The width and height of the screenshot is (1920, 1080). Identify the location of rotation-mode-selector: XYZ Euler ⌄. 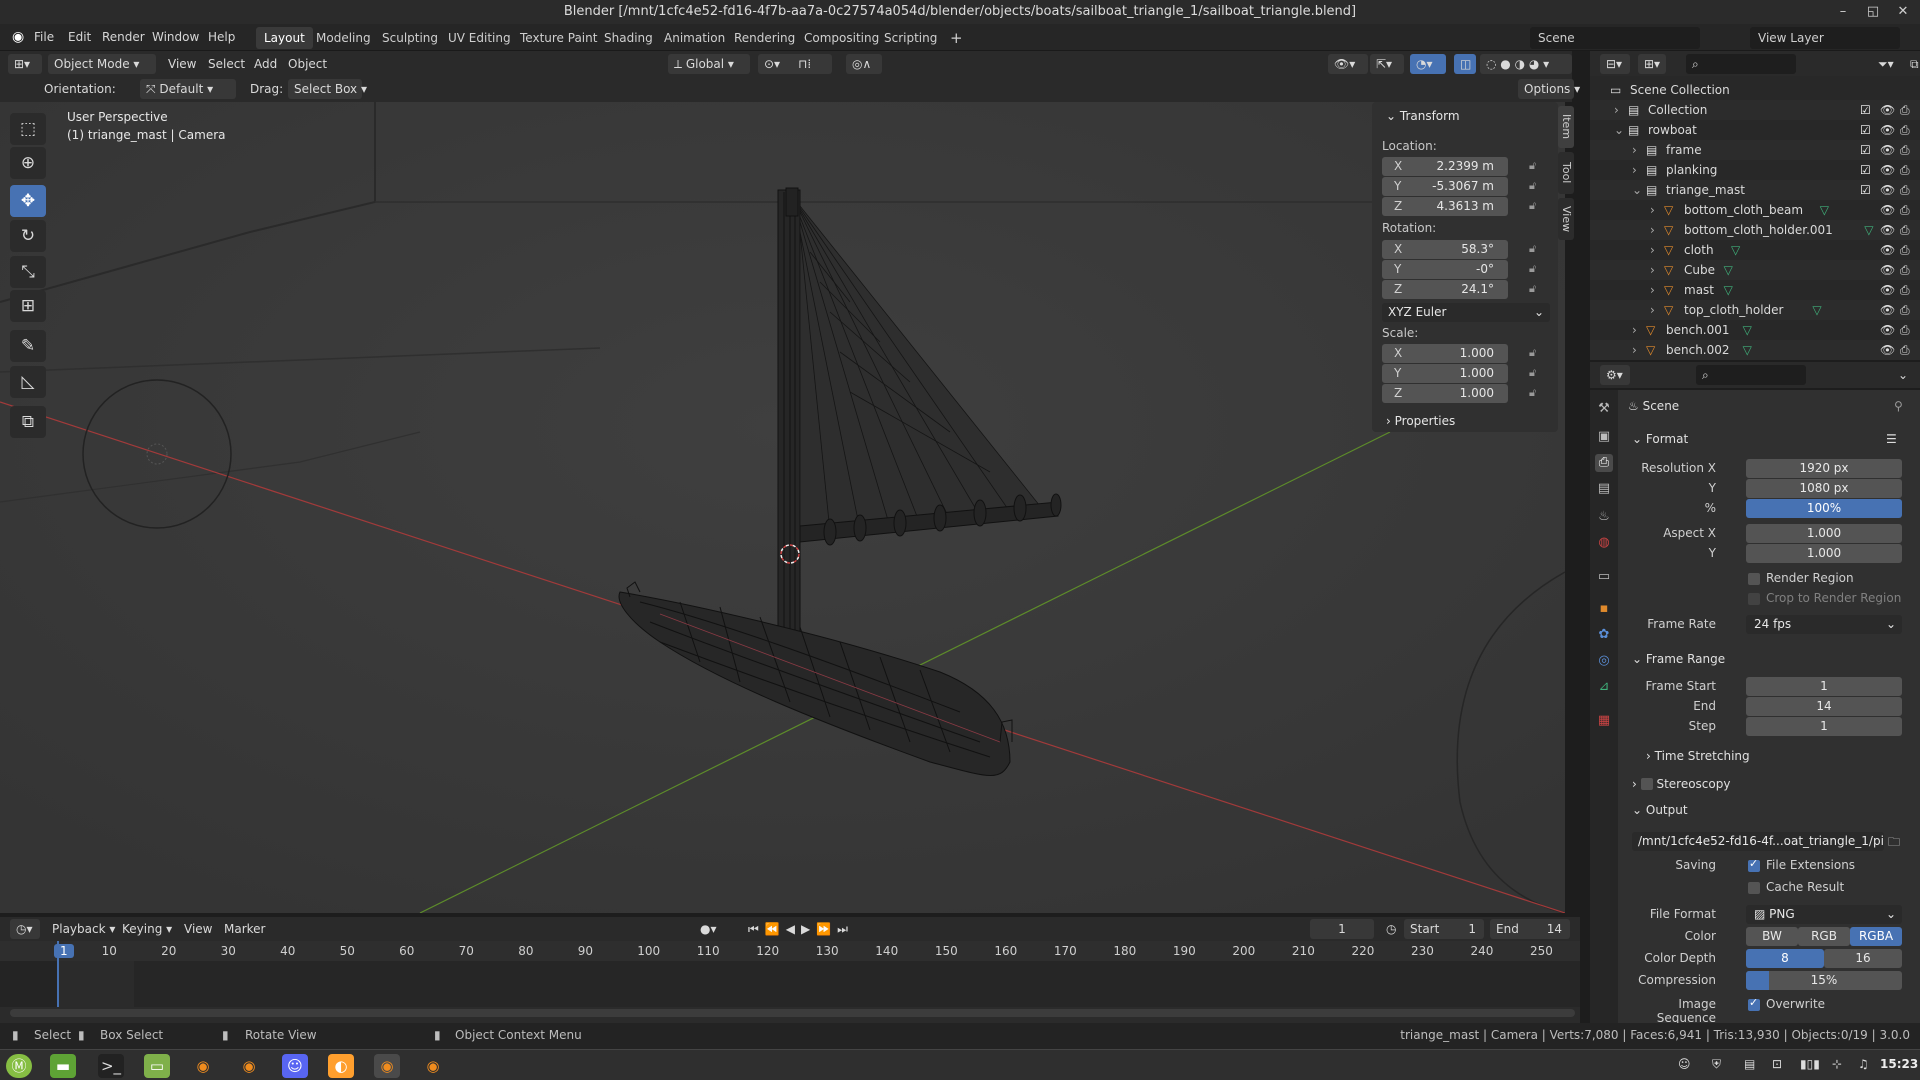
(1466, 312).